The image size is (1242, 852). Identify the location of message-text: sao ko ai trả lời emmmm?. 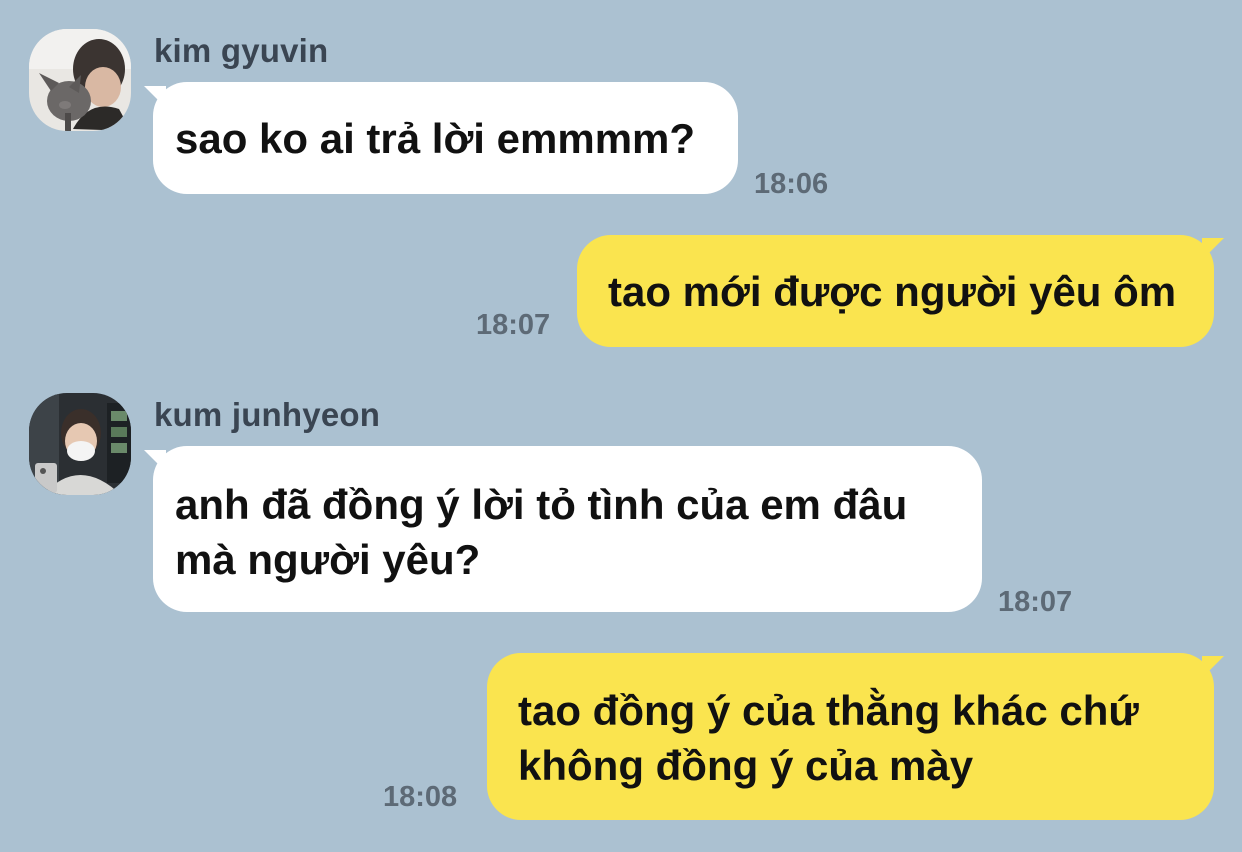
(435, 138).